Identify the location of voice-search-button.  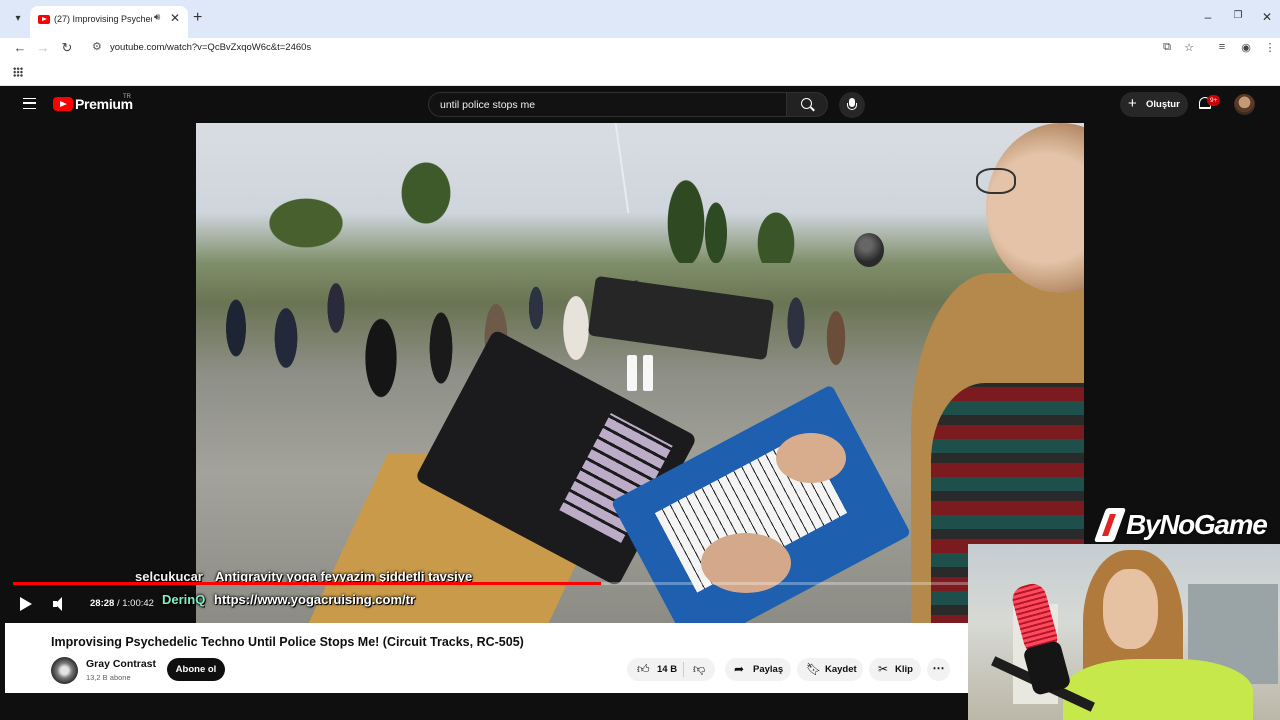
(852, 105).